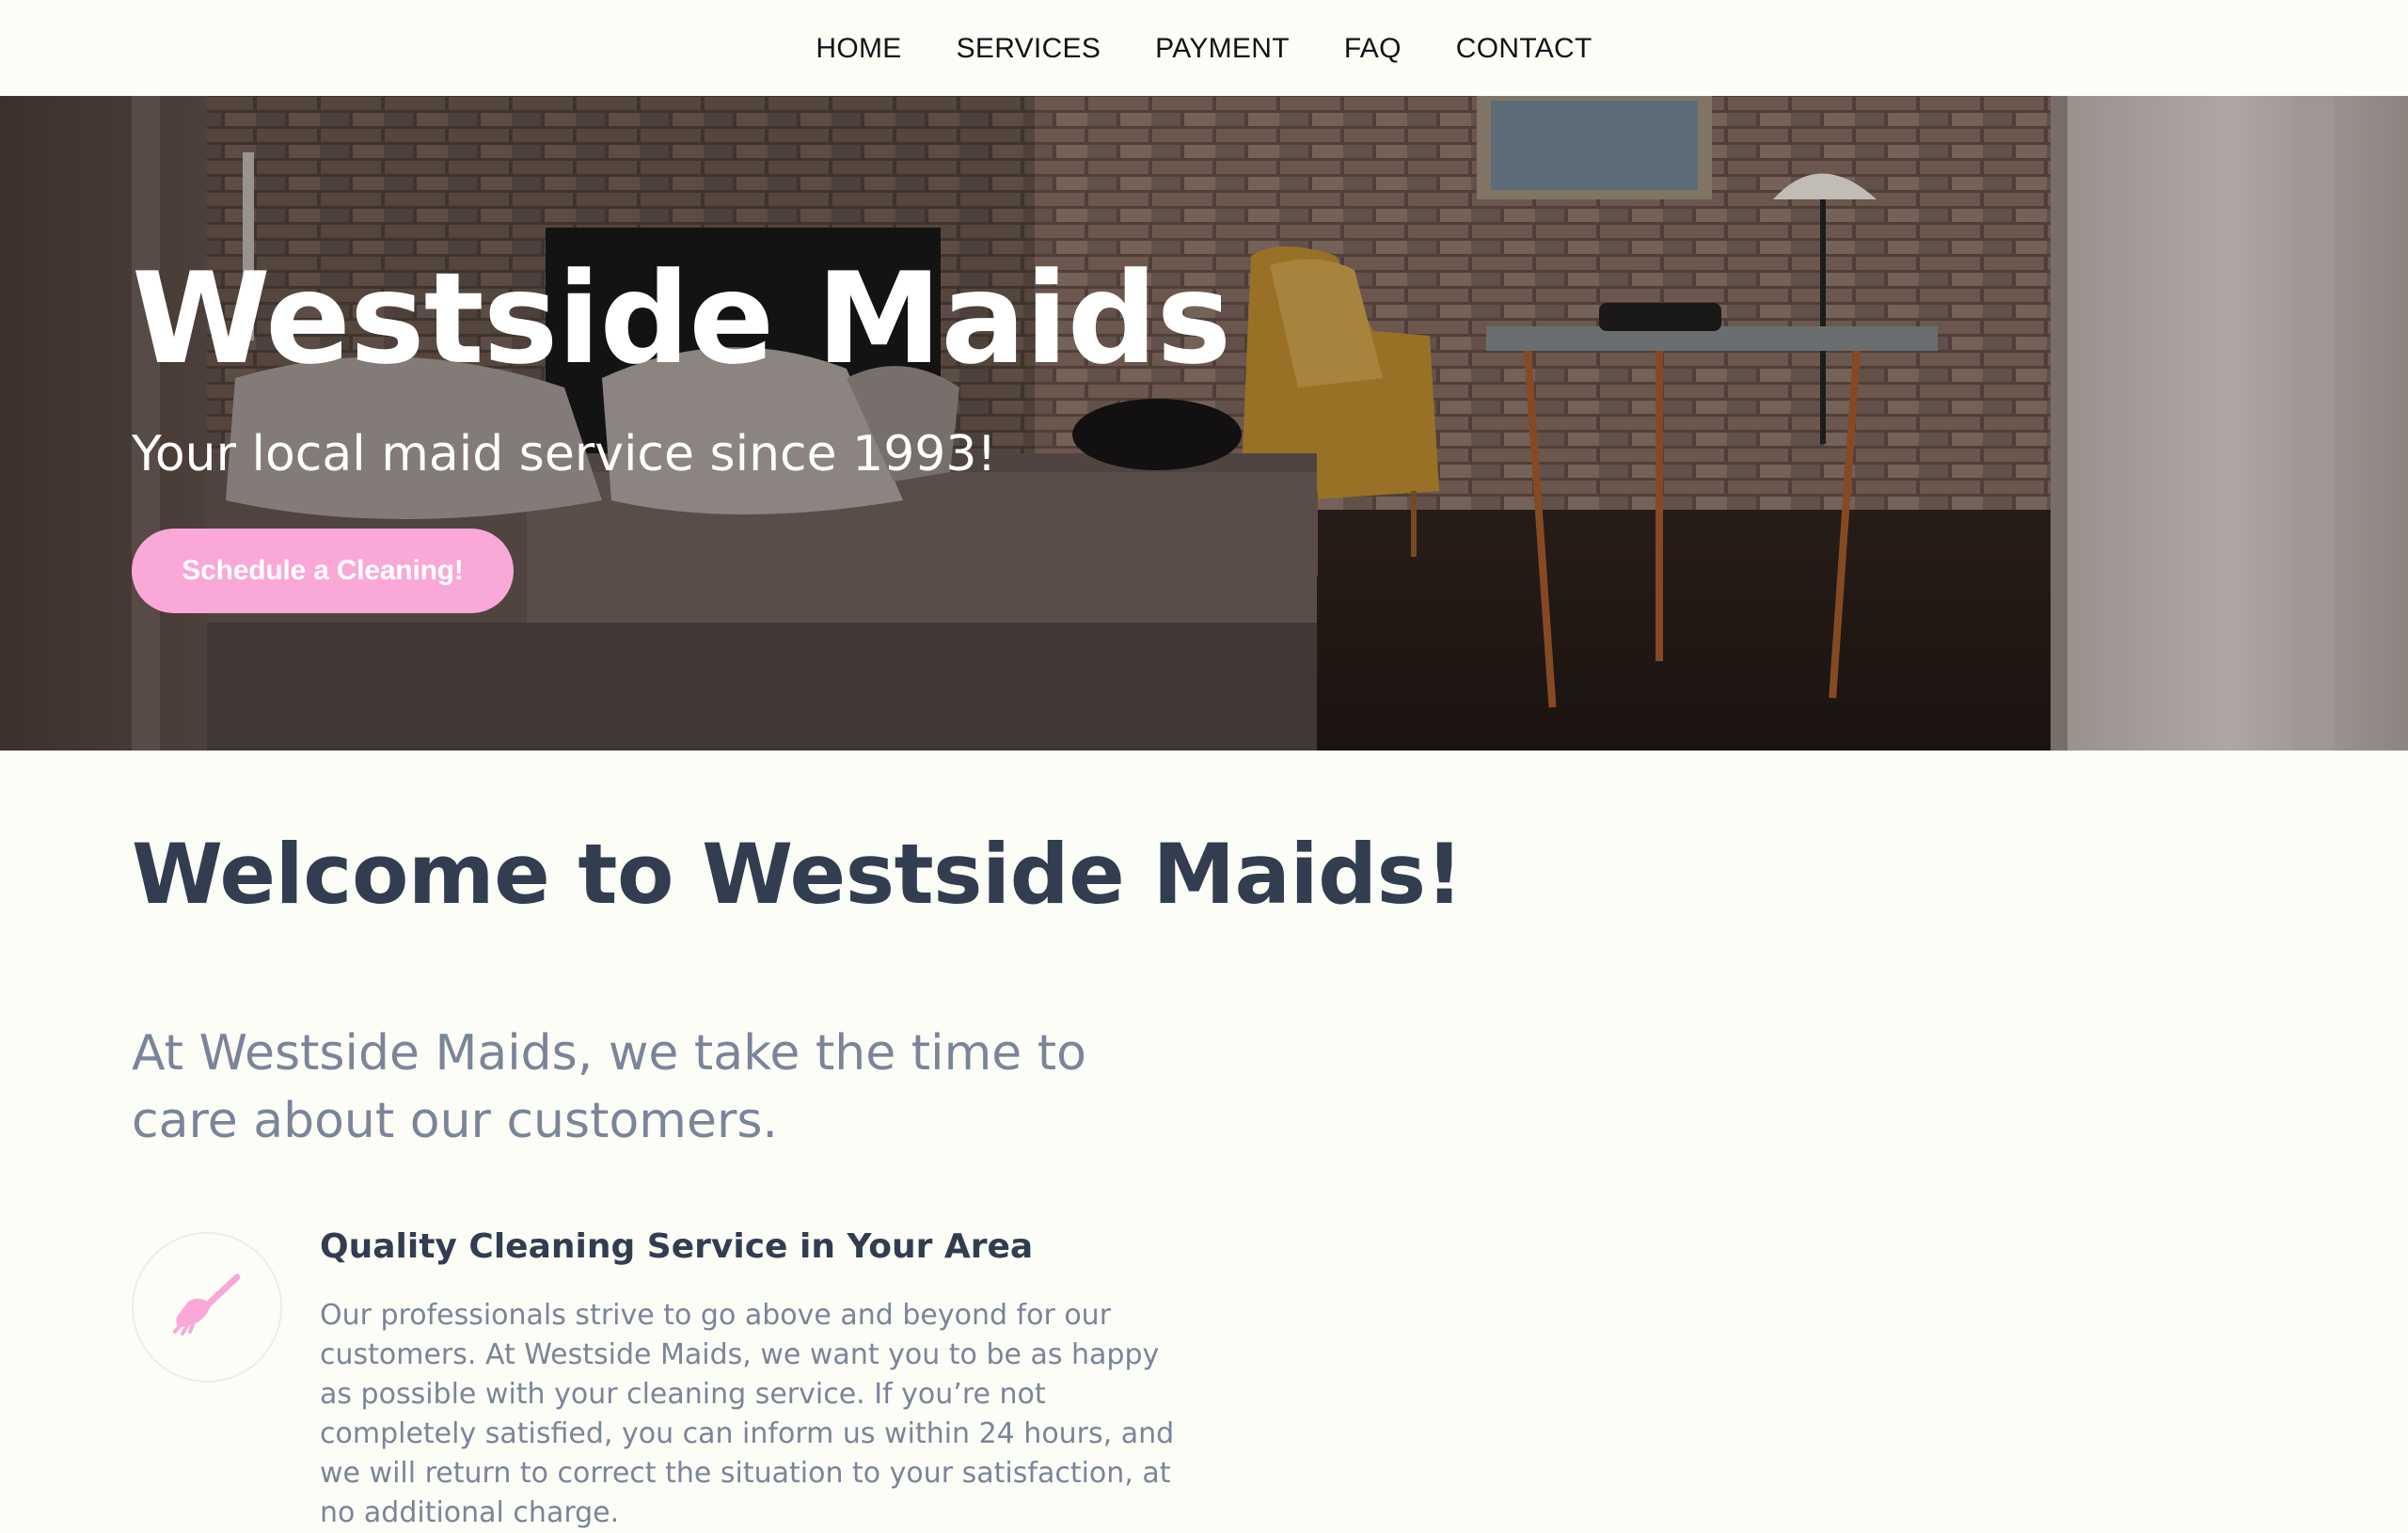  What do you see at coordinates (1223, 48) in the screenshot?
I see `nav-payment: PAYMENT` at bounding box center [1223, 48].